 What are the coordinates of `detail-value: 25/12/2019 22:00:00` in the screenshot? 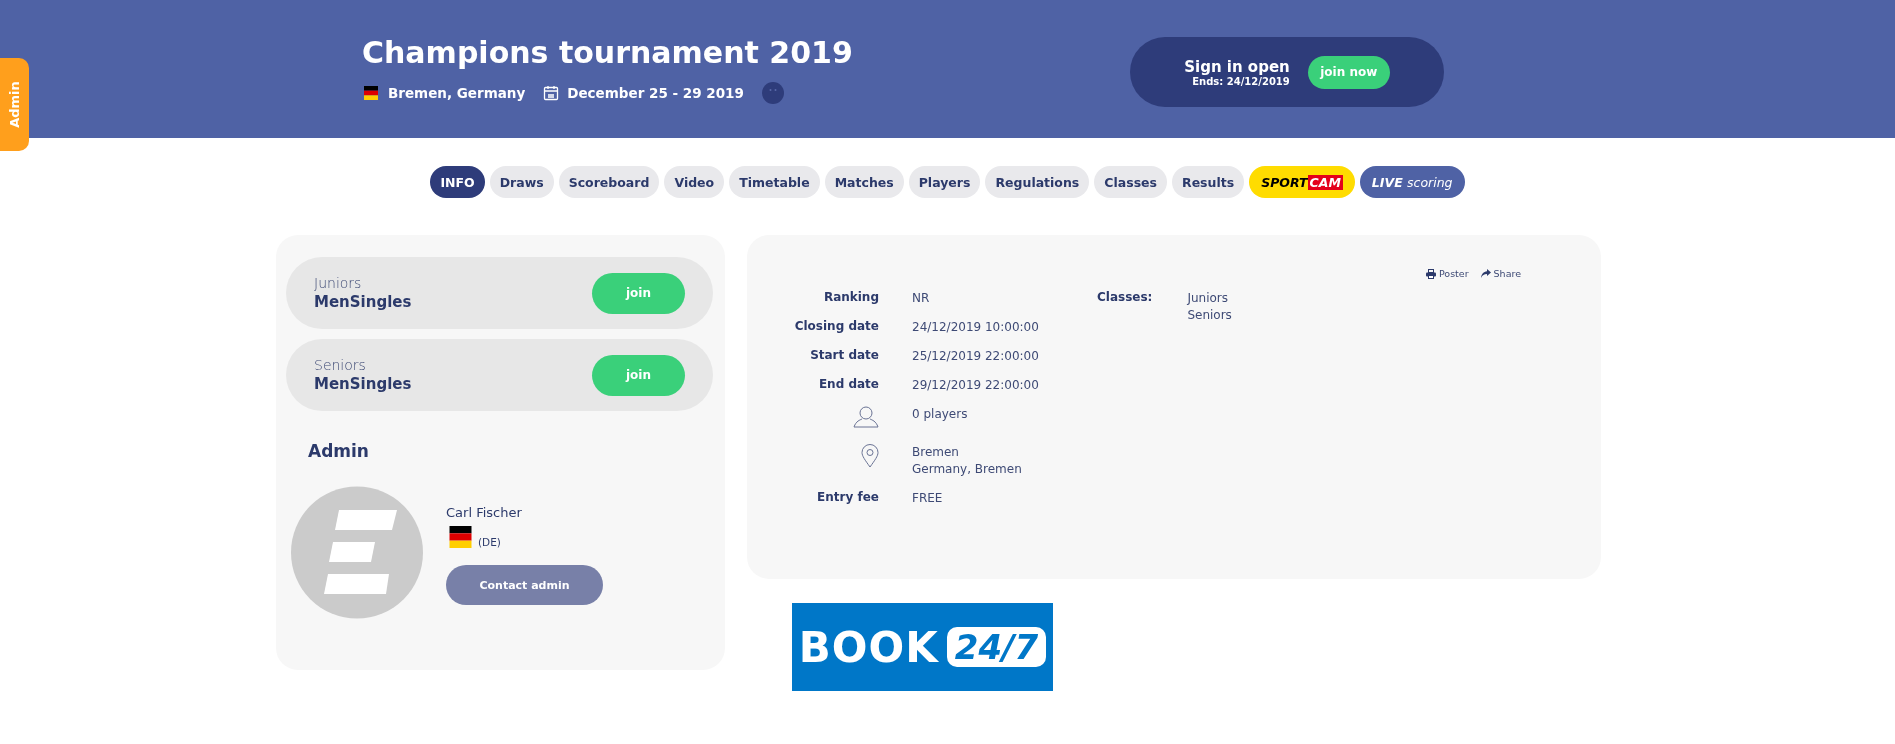 It's located at (976, 356).